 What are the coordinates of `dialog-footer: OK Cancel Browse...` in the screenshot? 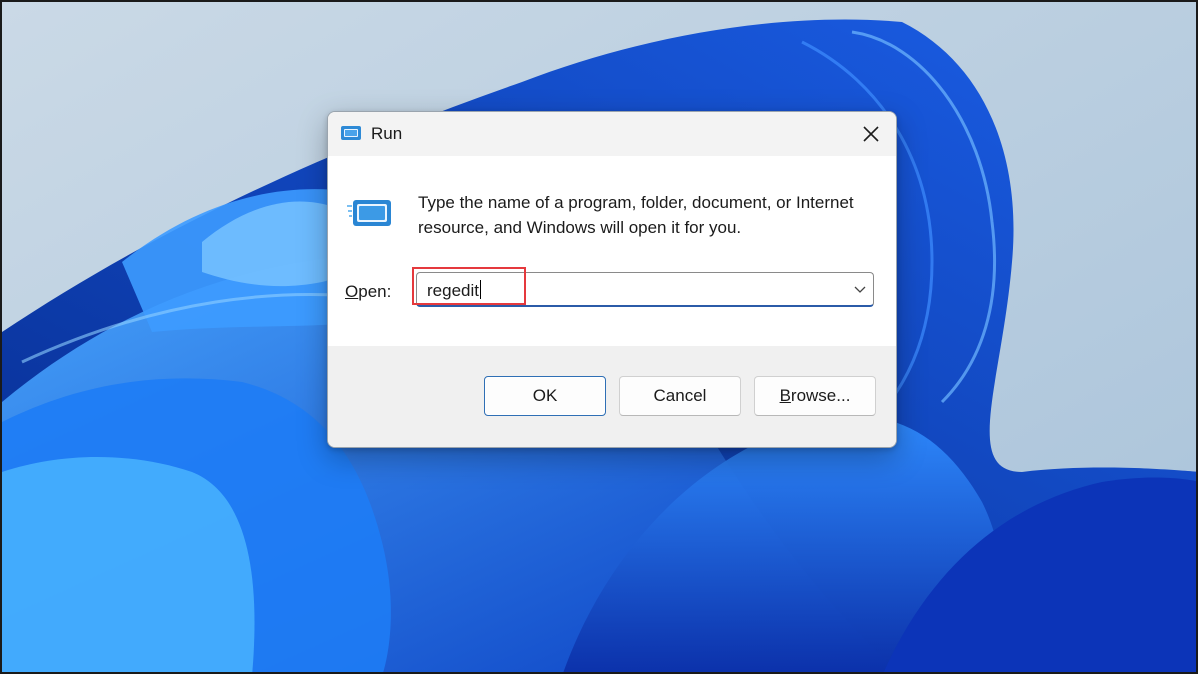 It's located at (612, 396).